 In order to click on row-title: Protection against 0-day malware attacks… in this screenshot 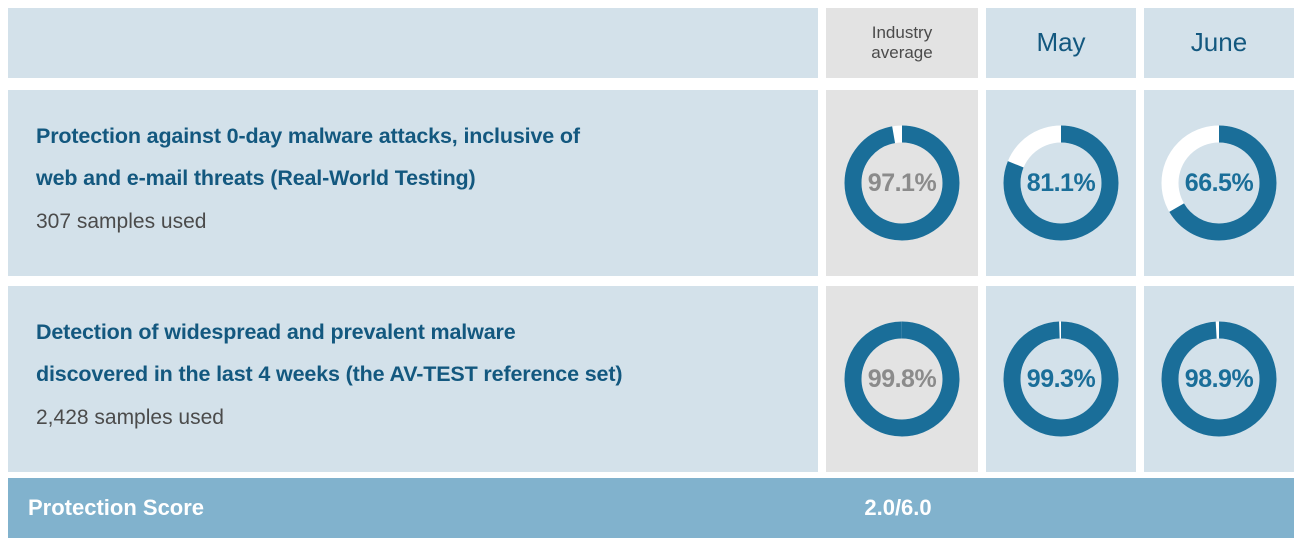, I will do `click(413, 158)`.